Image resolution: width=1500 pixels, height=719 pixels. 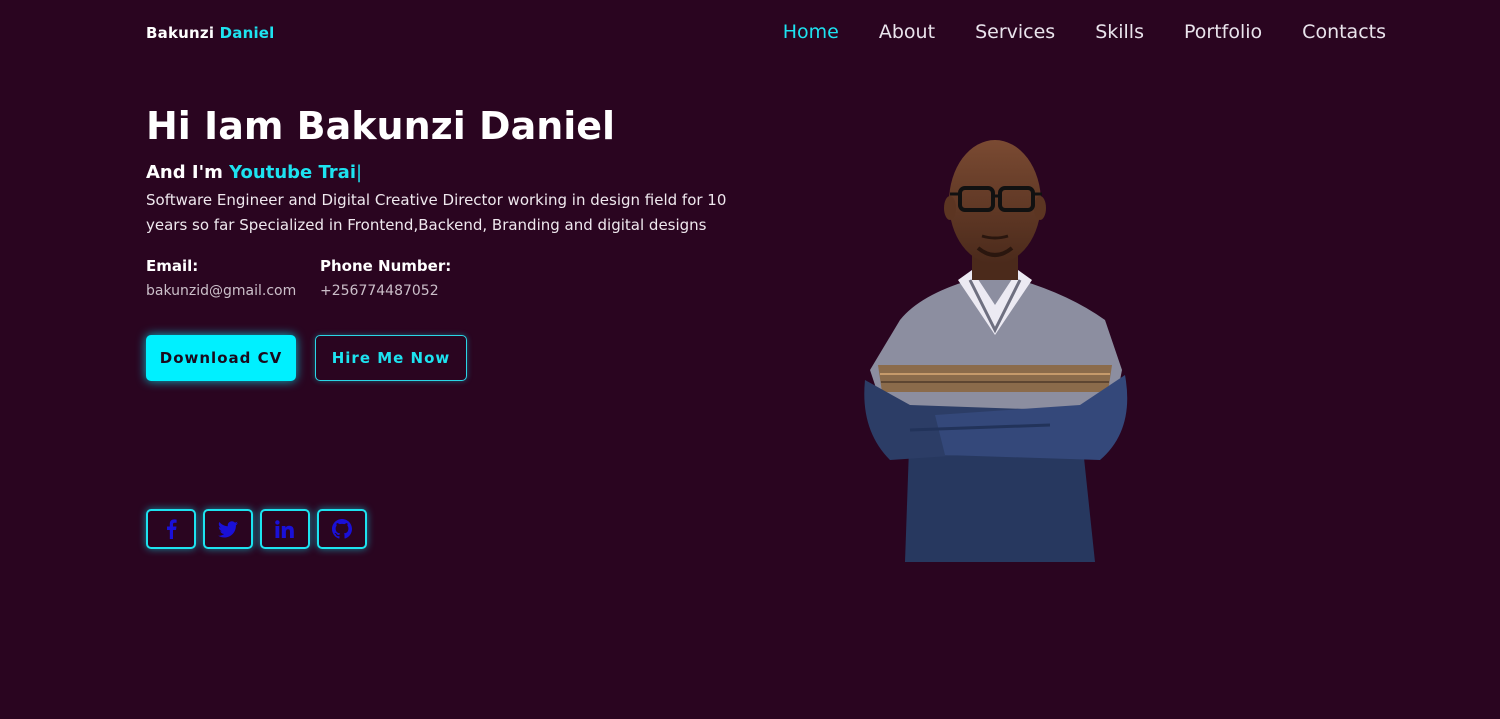 What do you see at coordinates (1223, 32) in the screenshot?
I see `nav-item-portfolio: Portfolio` at bounding box center [1223, 32].